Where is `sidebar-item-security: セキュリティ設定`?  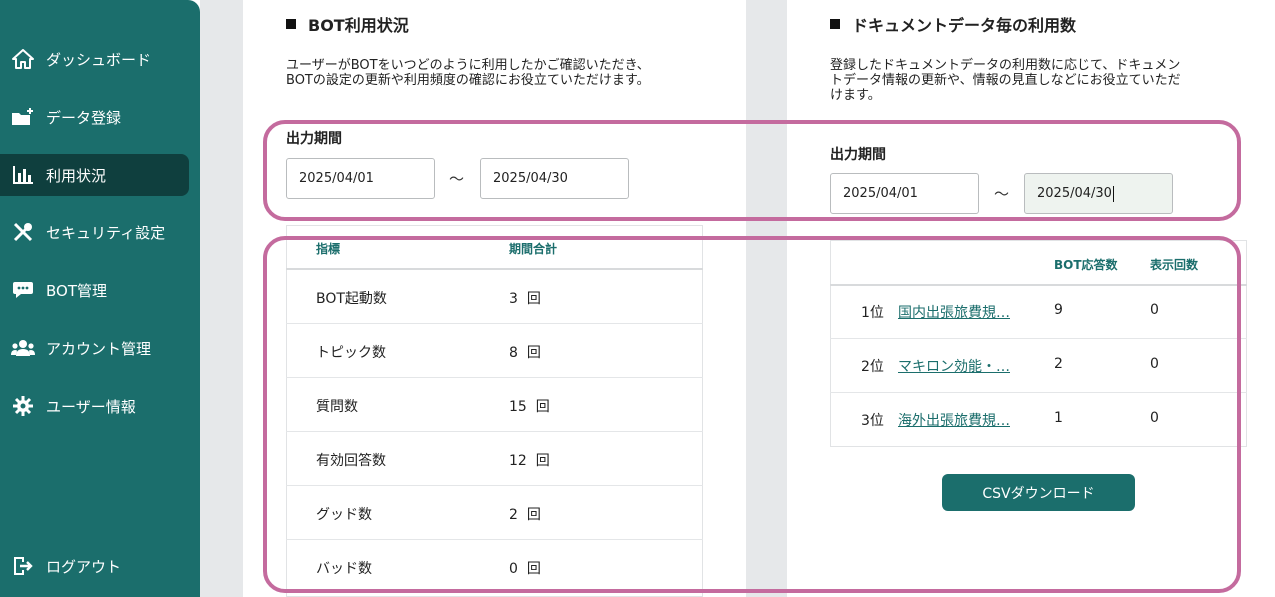 sidebar-item-security: セキュリティ設定 is located at coordinates (94, 232).